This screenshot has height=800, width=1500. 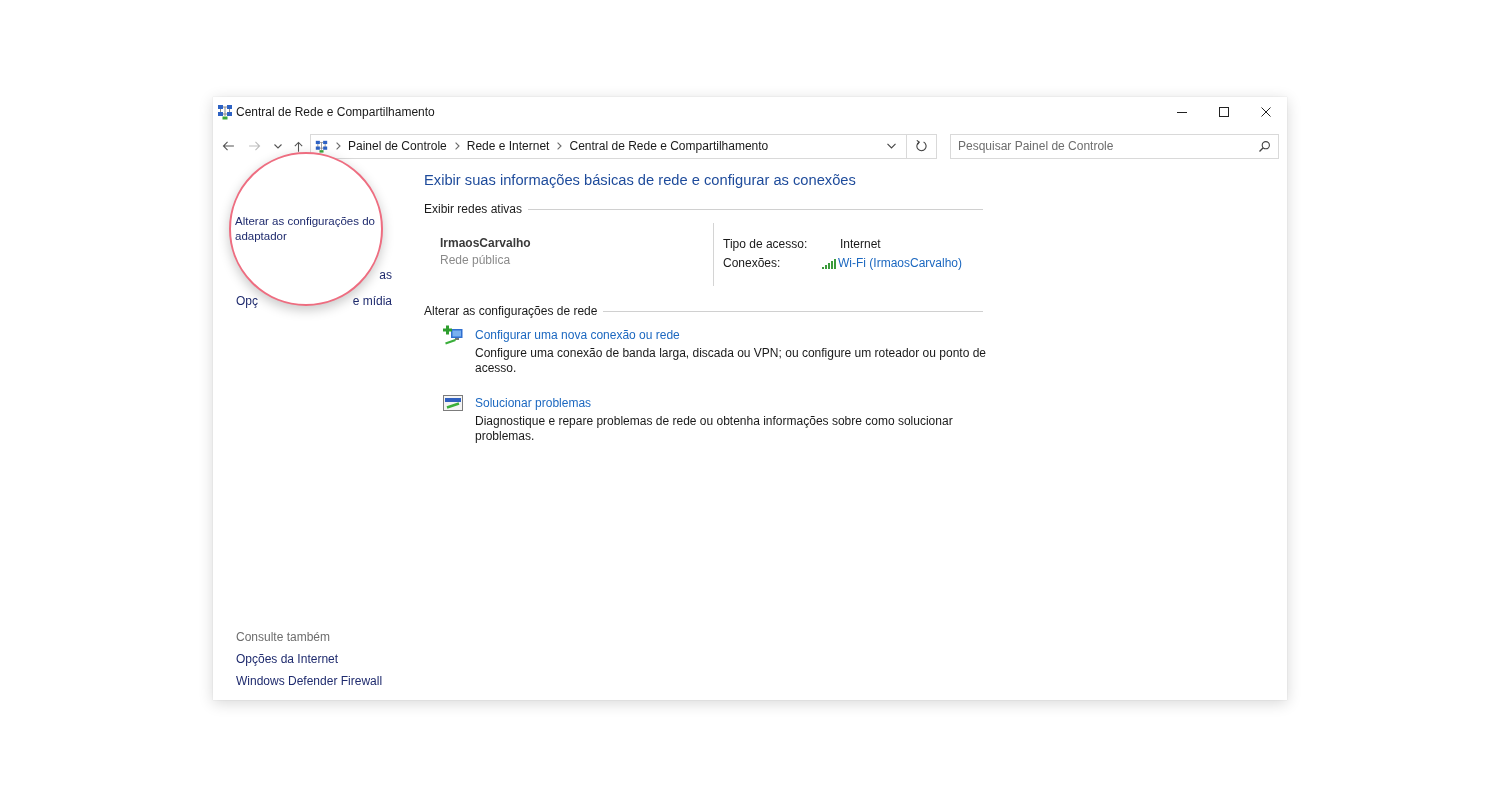 What do you see at coordinates (829, 263) in the screenshot?
I see `signal-bars-icon` at bounding box center [829, 263].